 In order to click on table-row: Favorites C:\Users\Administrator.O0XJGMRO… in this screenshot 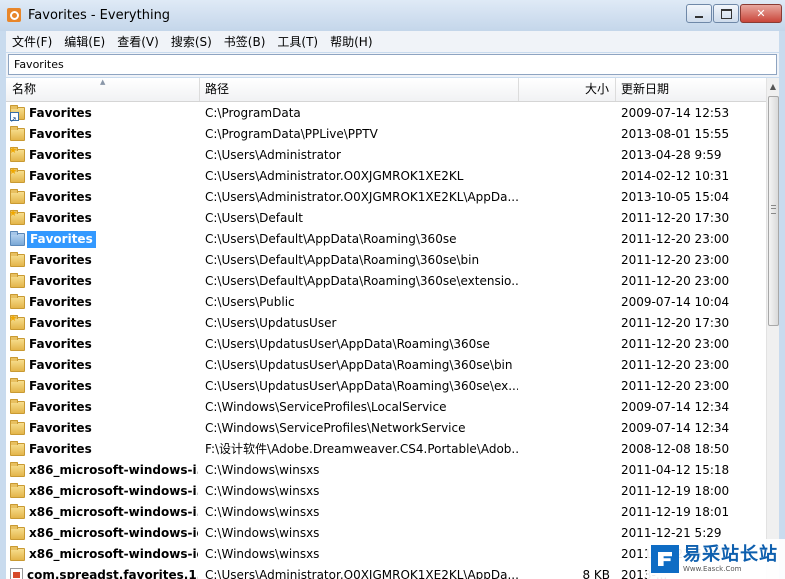, I will do `click(386, 197)`.